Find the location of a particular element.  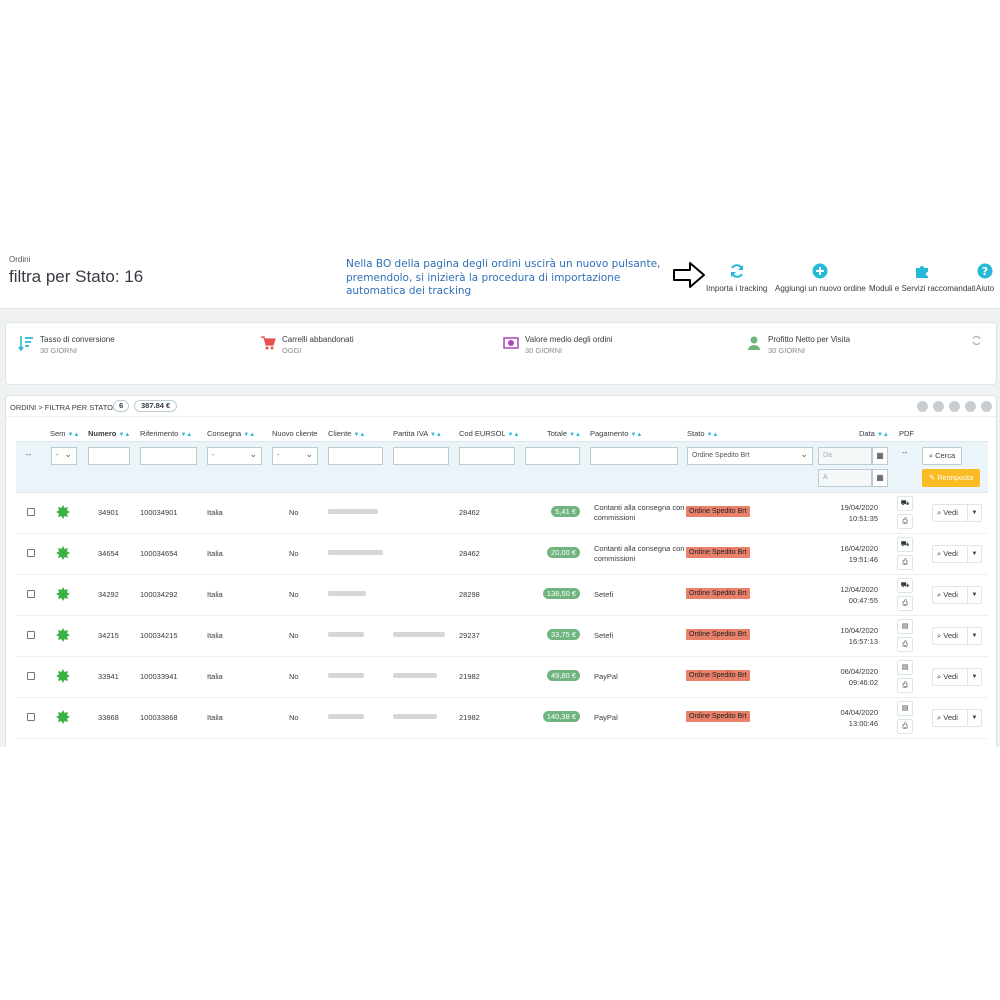

add-order-button: Aggiungi un nuovo ordine is located at coordinates (820, 278).